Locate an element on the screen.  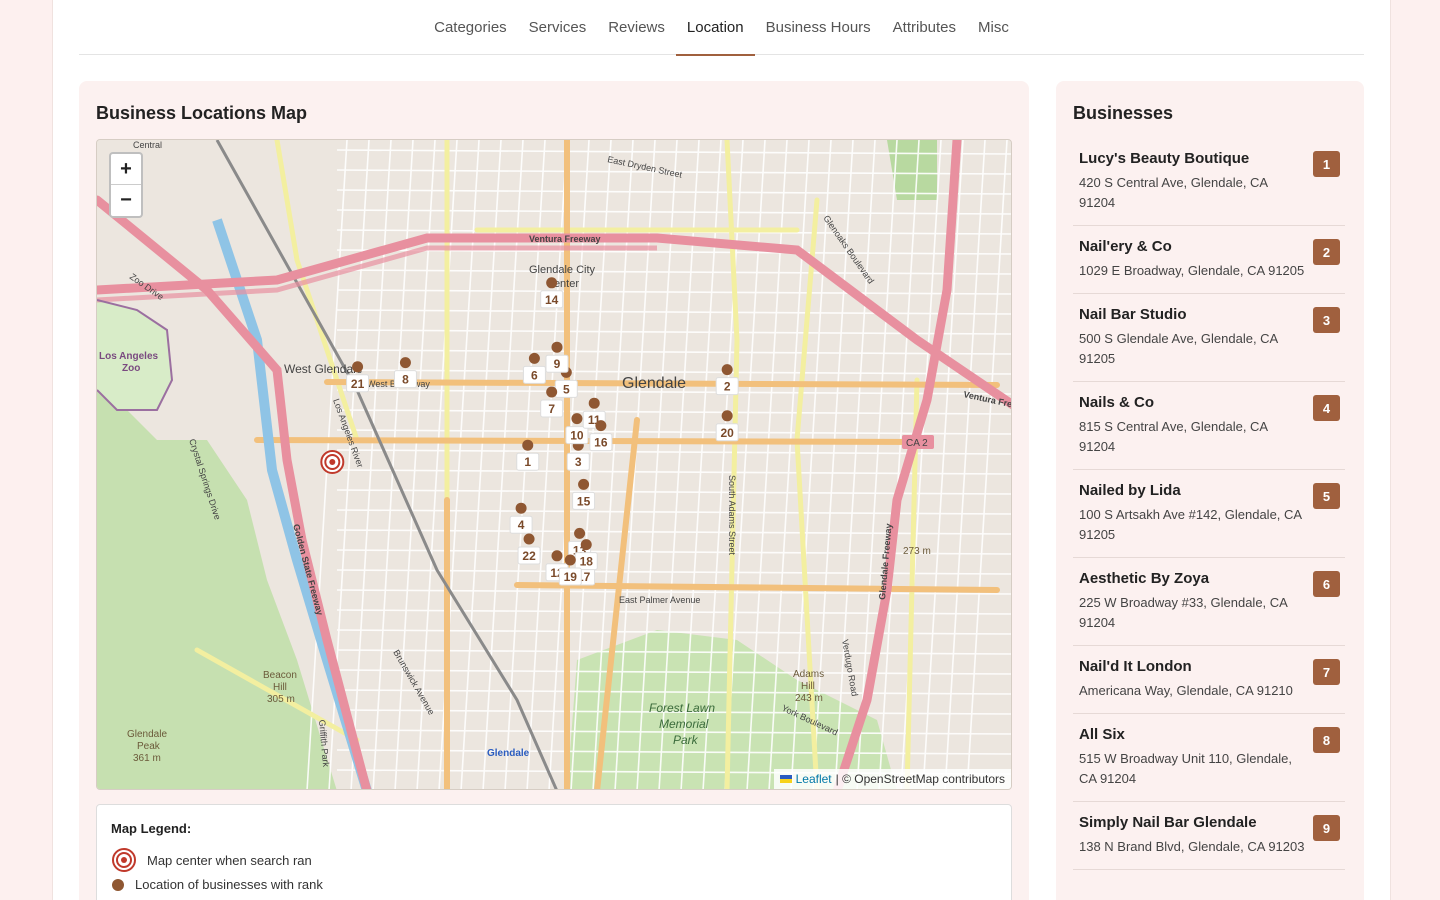
label-central: Central is located at coordinates (147, 145).